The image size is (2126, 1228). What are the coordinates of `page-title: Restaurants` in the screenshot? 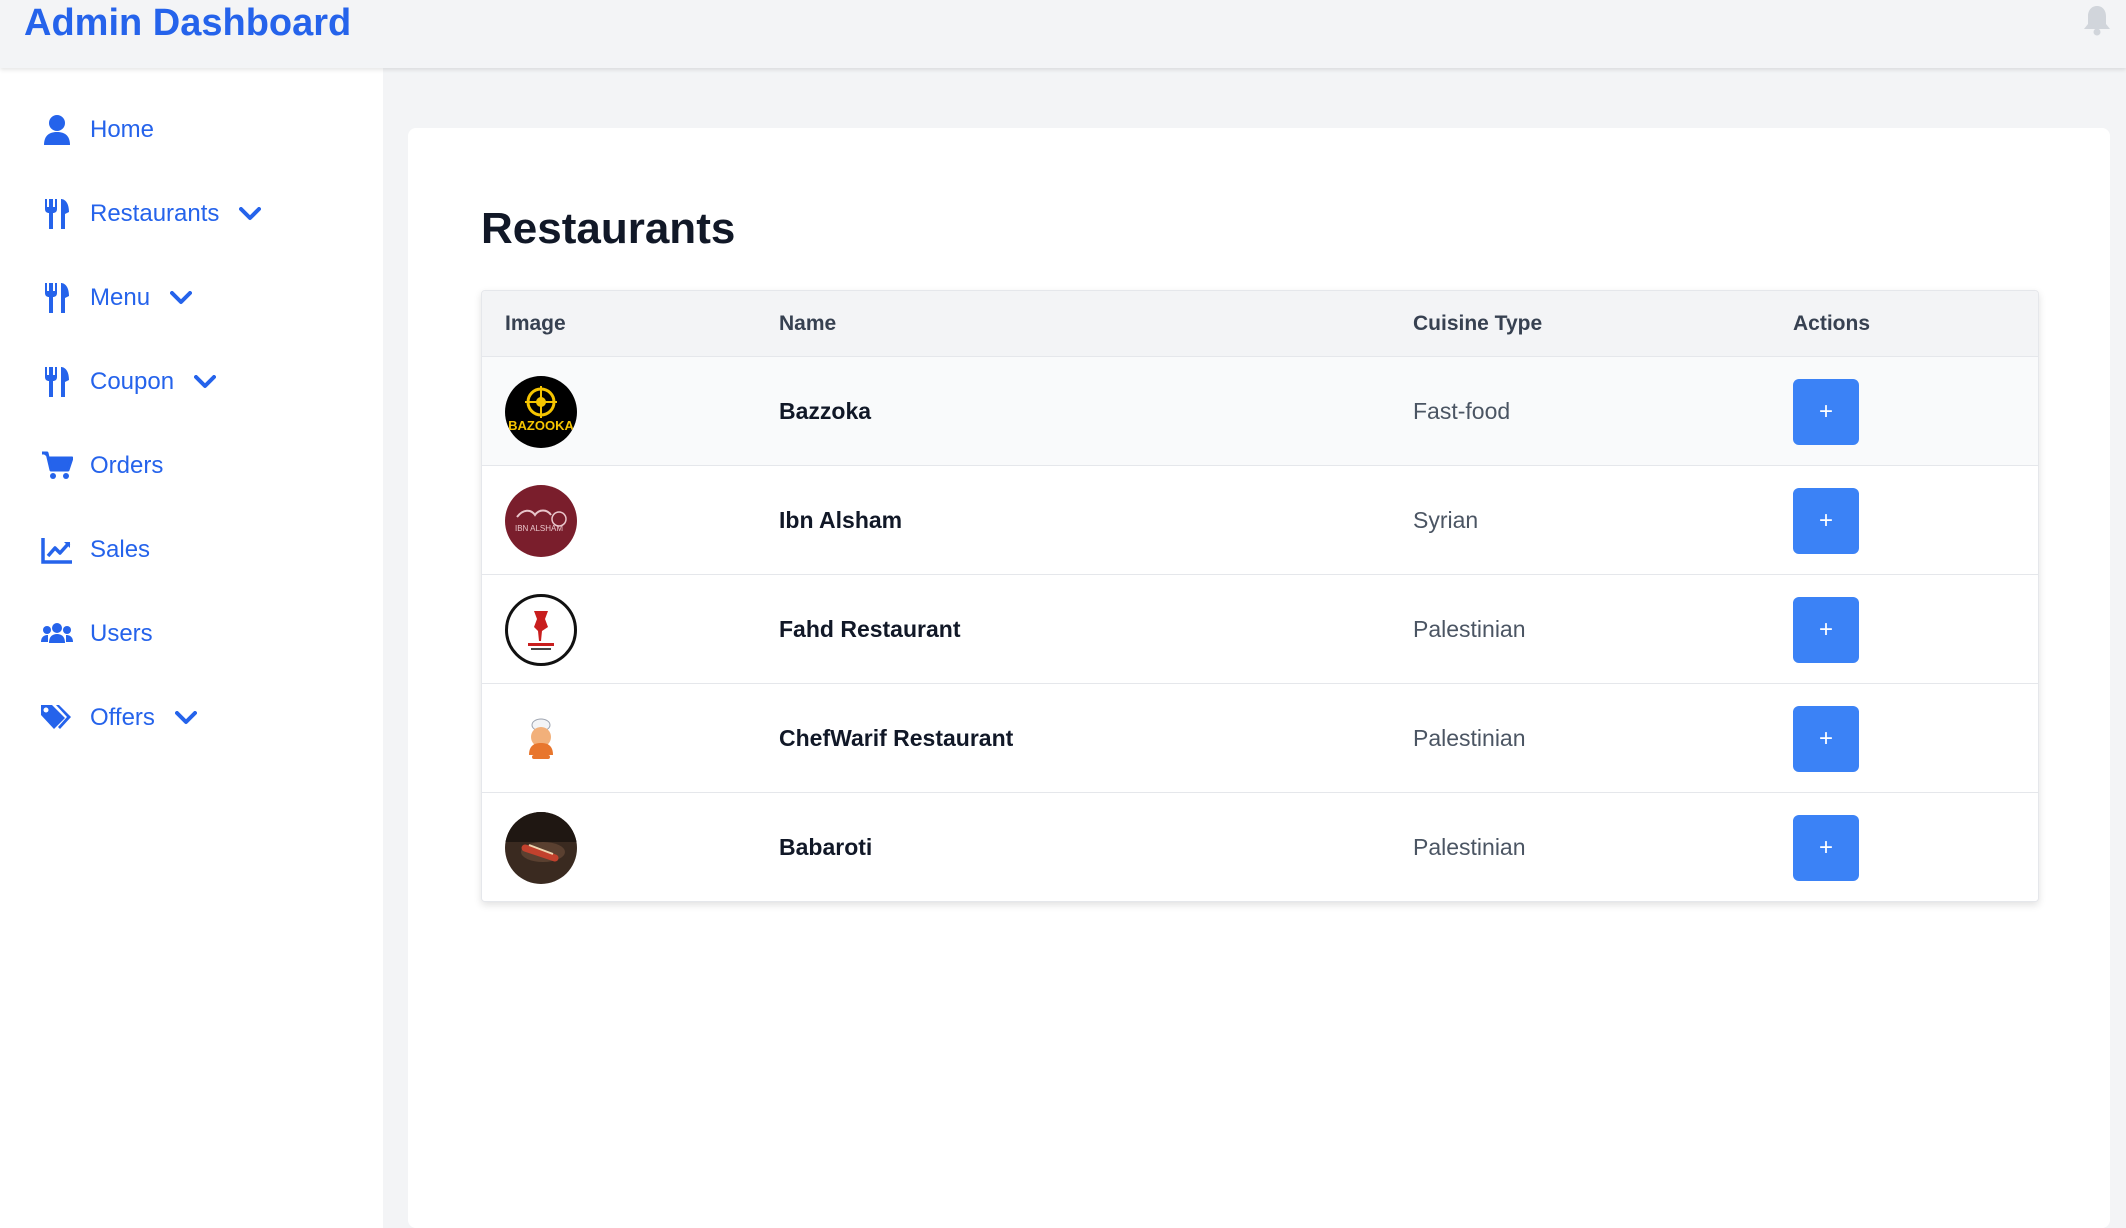 It's located at (608, 228).